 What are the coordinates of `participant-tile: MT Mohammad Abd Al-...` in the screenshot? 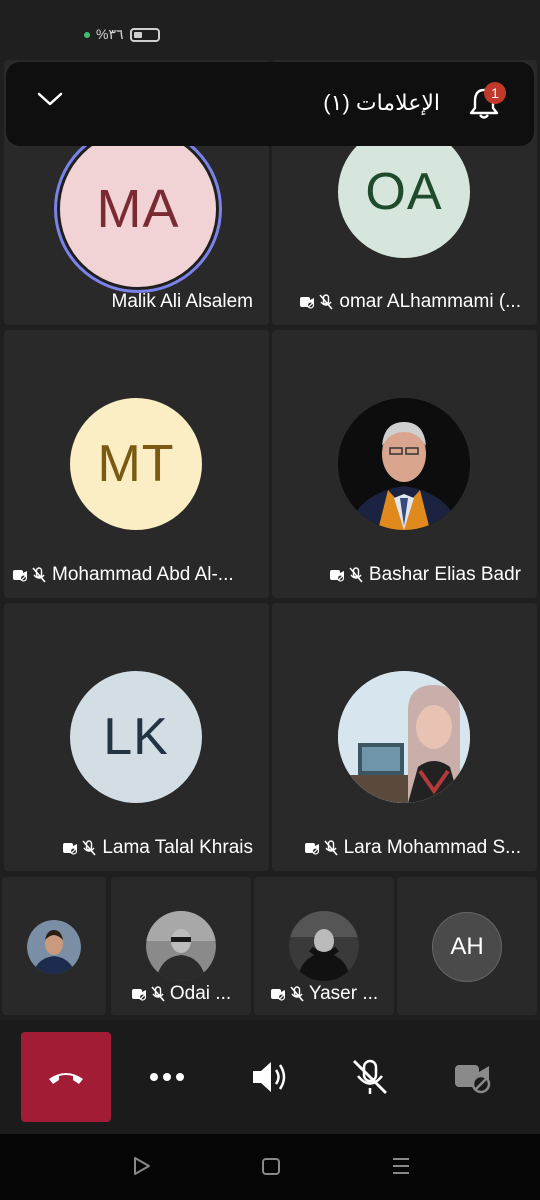 It's located at (136, 464).